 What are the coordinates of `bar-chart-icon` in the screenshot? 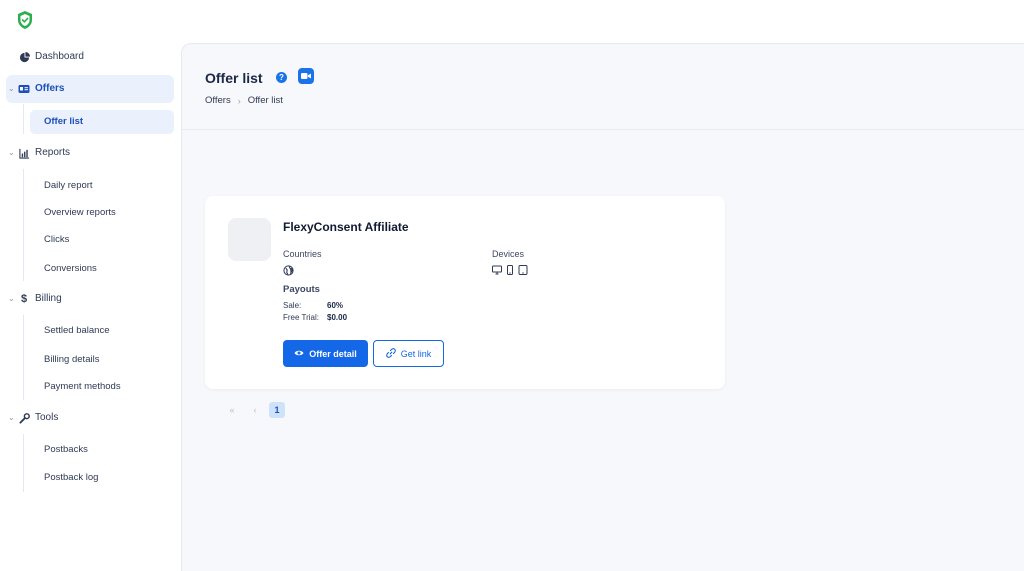 It's located at (24, 153).